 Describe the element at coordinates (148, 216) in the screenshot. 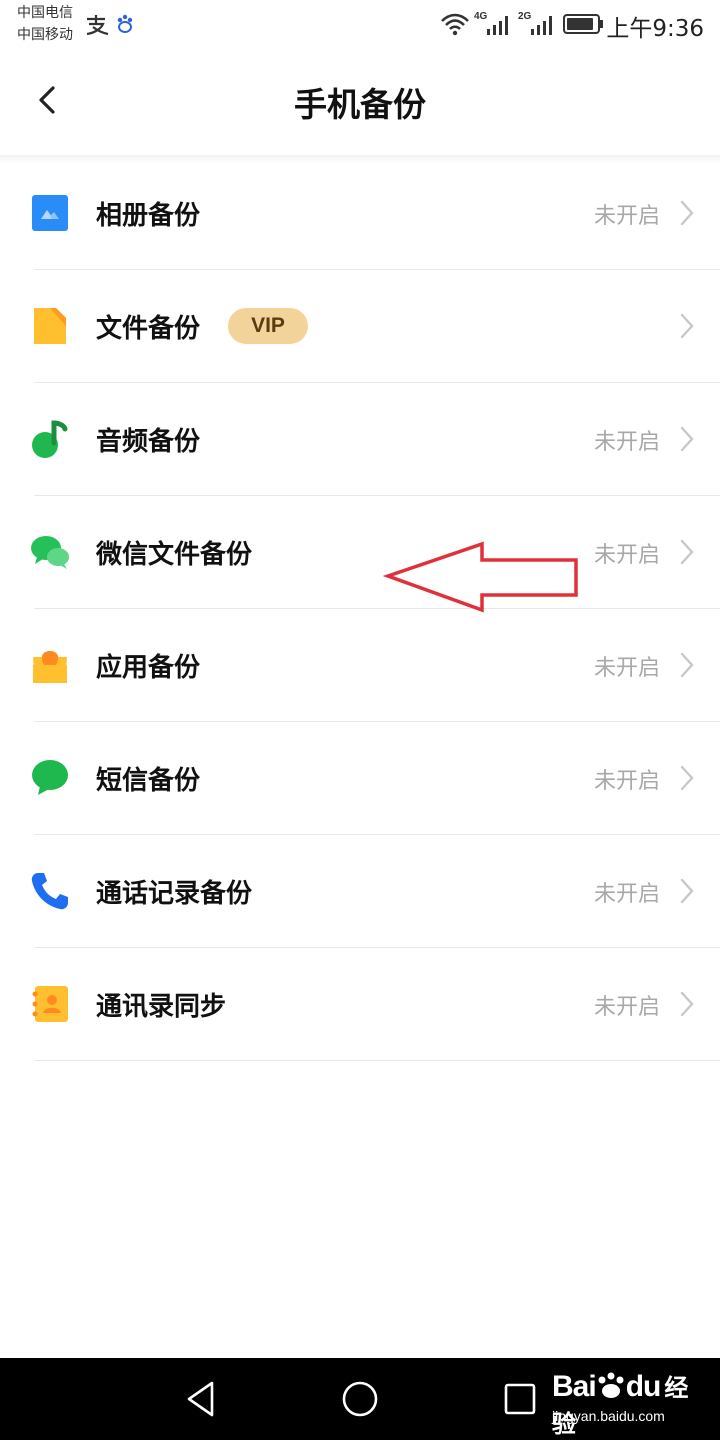

I see `backup-item-label: 相册备份` at that location.